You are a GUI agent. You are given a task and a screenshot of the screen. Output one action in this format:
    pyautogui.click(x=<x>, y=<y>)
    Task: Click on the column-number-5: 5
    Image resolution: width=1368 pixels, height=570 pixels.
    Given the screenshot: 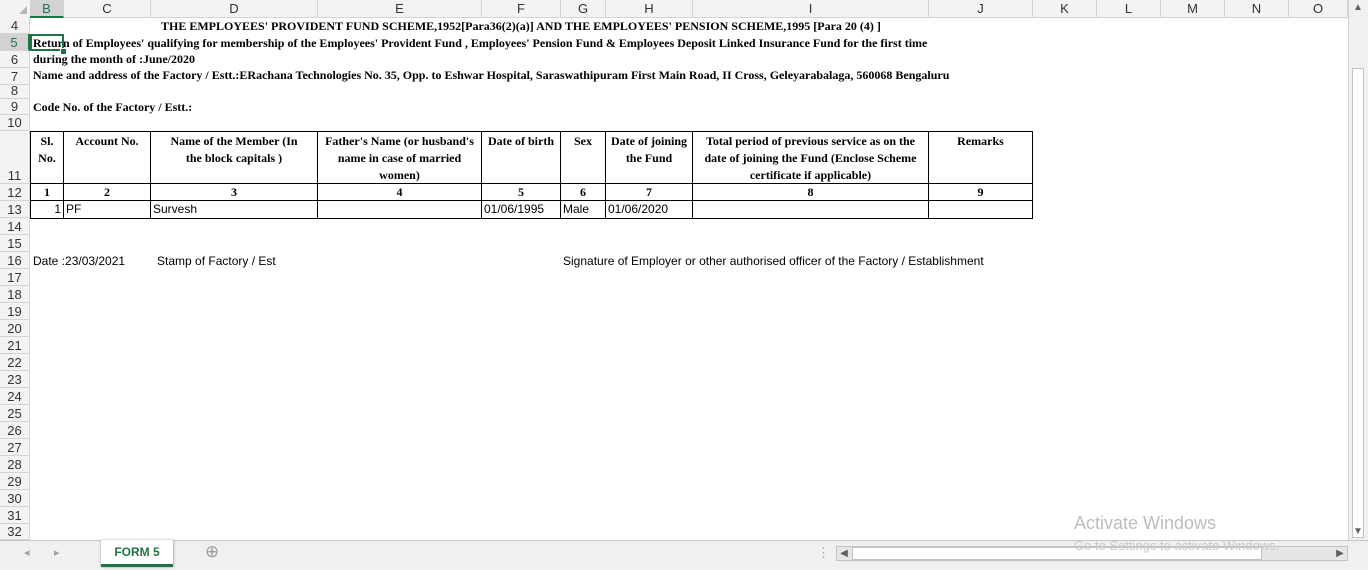 What is the action you would take?
    pyautogui.click(x=521, y=192)
    